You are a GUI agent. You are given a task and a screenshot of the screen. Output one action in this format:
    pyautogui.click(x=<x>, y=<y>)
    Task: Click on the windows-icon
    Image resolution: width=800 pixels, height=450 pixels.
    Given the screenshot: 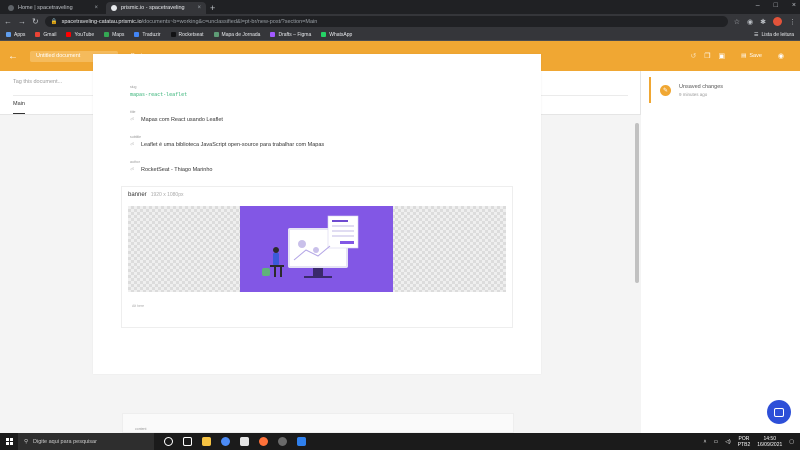 What is the action you would take?
    pyautogui.click(x=9, y=441)
    